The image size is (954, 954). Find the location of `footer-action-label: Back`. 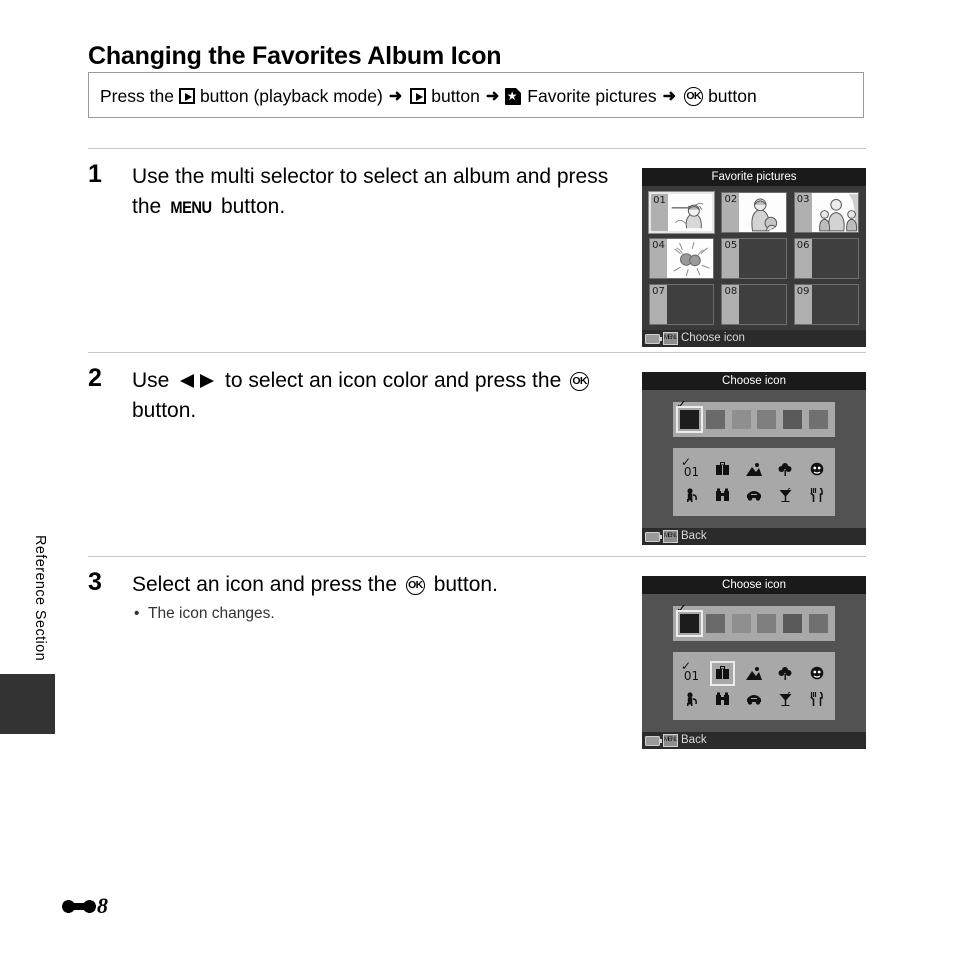

footer-action-label: Back is located at coordinates (694, 536).